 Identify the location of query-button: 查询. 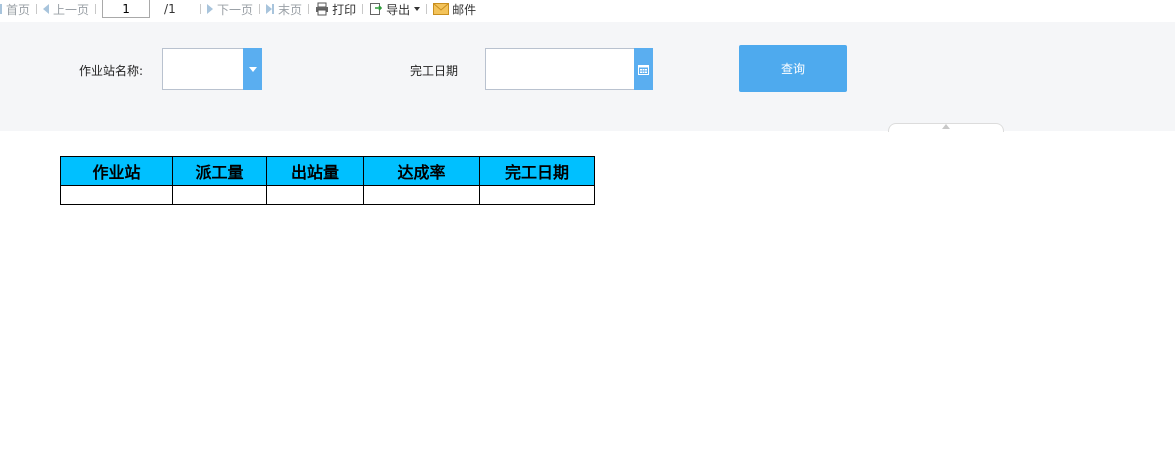
(793, 68).